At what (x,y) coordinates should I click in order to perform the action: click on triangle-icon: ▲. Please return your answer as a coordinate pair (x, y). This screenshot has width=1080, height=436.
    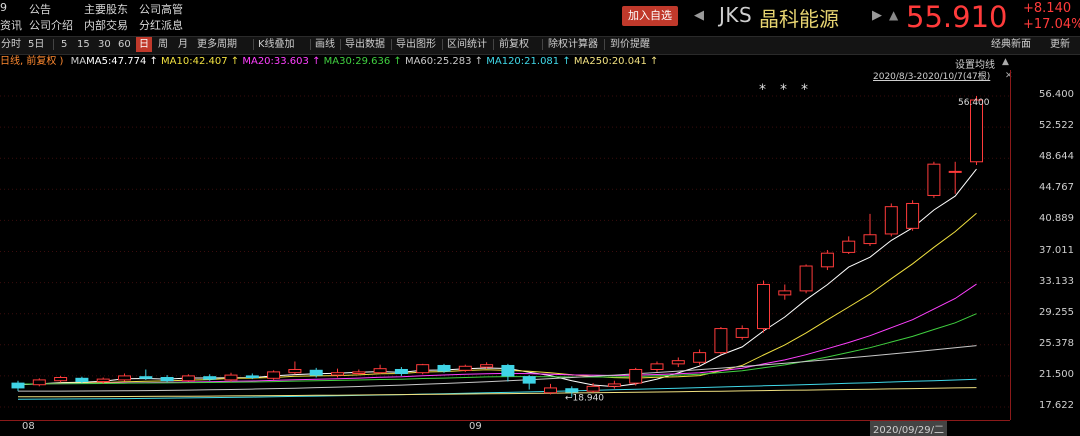
    Looking at the image, I should click on (1005, 62).